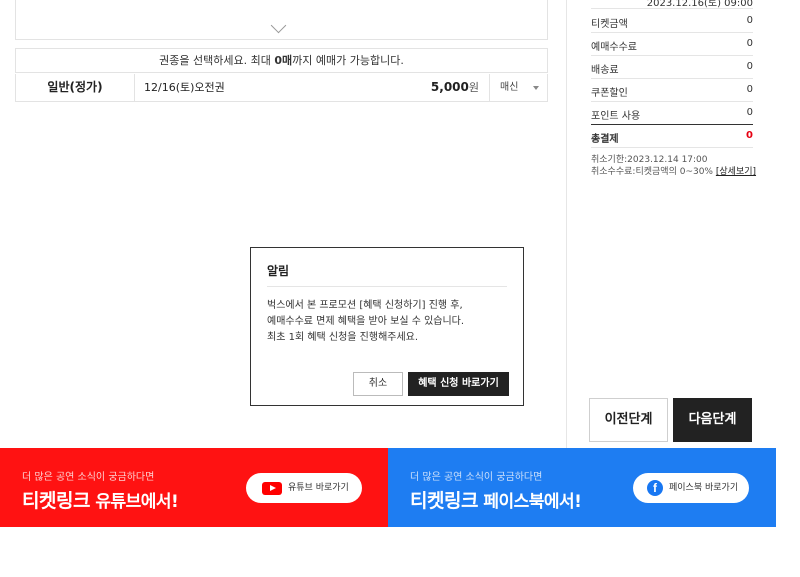 This screenshot has height=577, width=800. I want to click on banner-title: 티켓링크 페이스북에서!, so click(496, 499).